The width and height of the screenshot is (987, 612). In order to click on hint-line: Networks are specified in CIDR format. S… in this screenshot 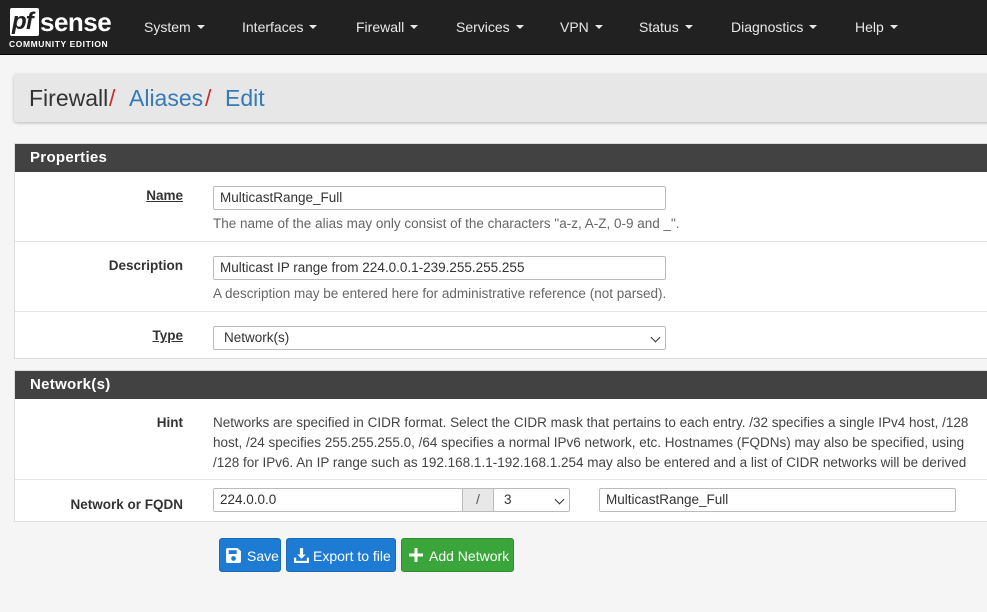, I will do `click(591, 422)`.